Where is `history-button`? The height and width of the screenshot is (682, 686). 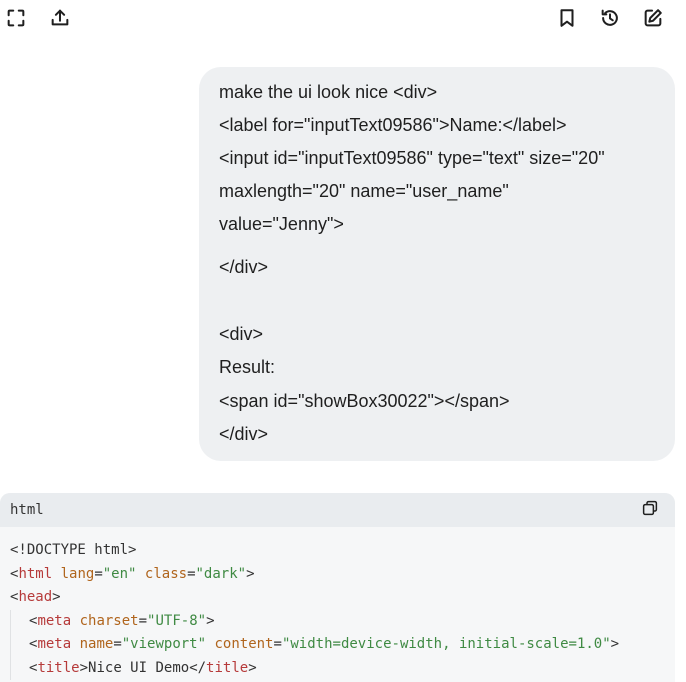 history-button is located at coordinates (610, 20).